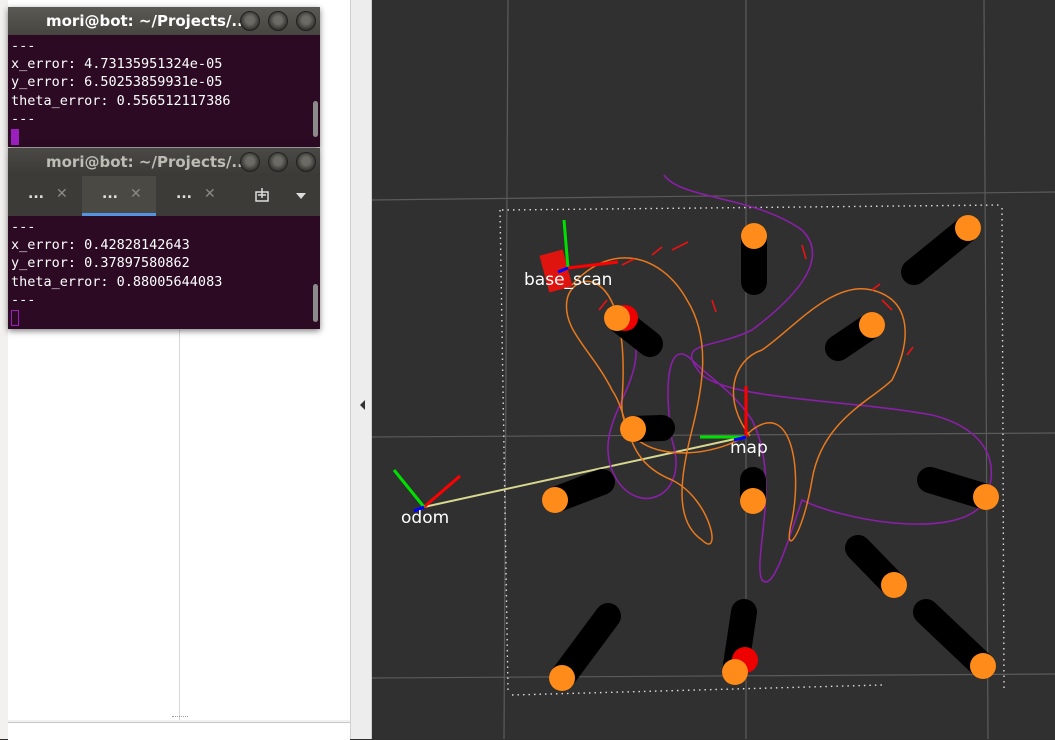 The width and height of the screenshot is (1055, 740). Describe the element at coordinates (361, 369) in the screenshot. I see `panel-splitter` at that location.